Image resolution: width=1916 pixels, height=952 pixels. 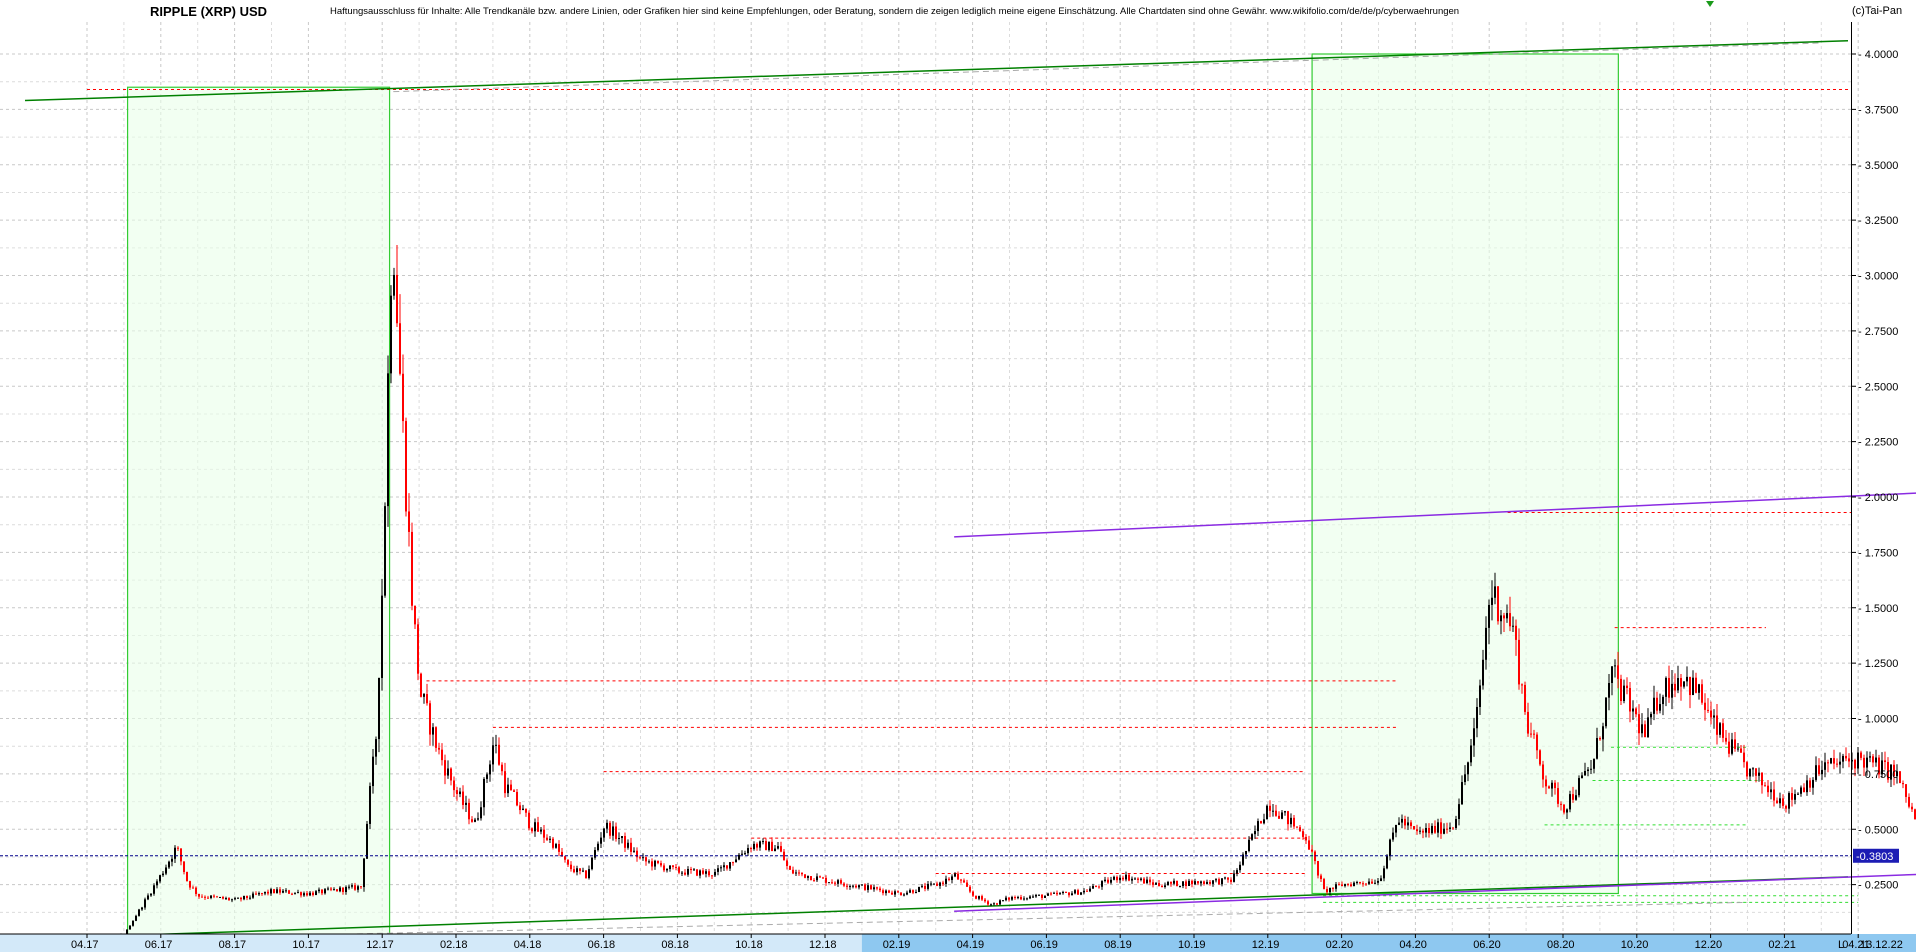 What do you see at coordinates (528, 945) in the screenshot?
I see `x-tick-label: 04.18` at bounding box center [528, 945].